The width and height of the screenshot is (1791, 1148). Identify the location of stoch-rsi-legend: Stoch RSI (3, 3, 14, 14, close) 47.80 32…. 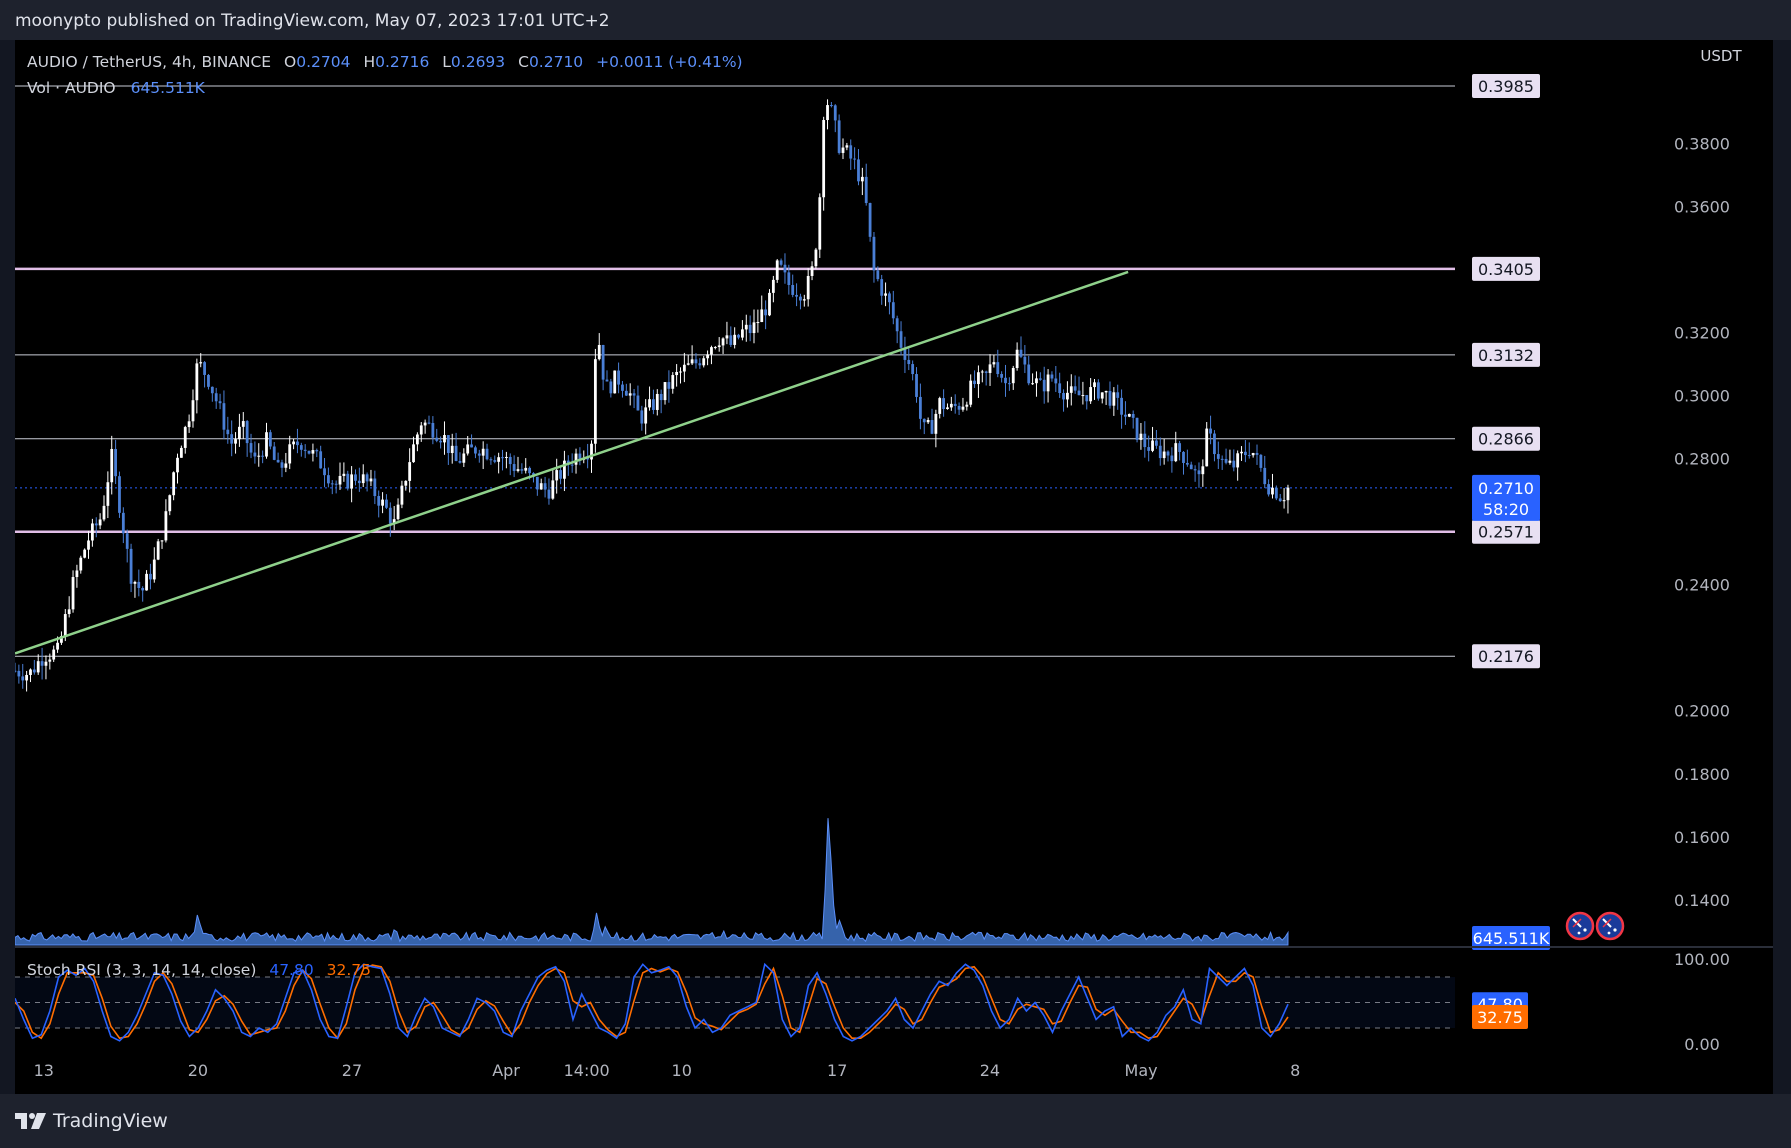
(199, 970).